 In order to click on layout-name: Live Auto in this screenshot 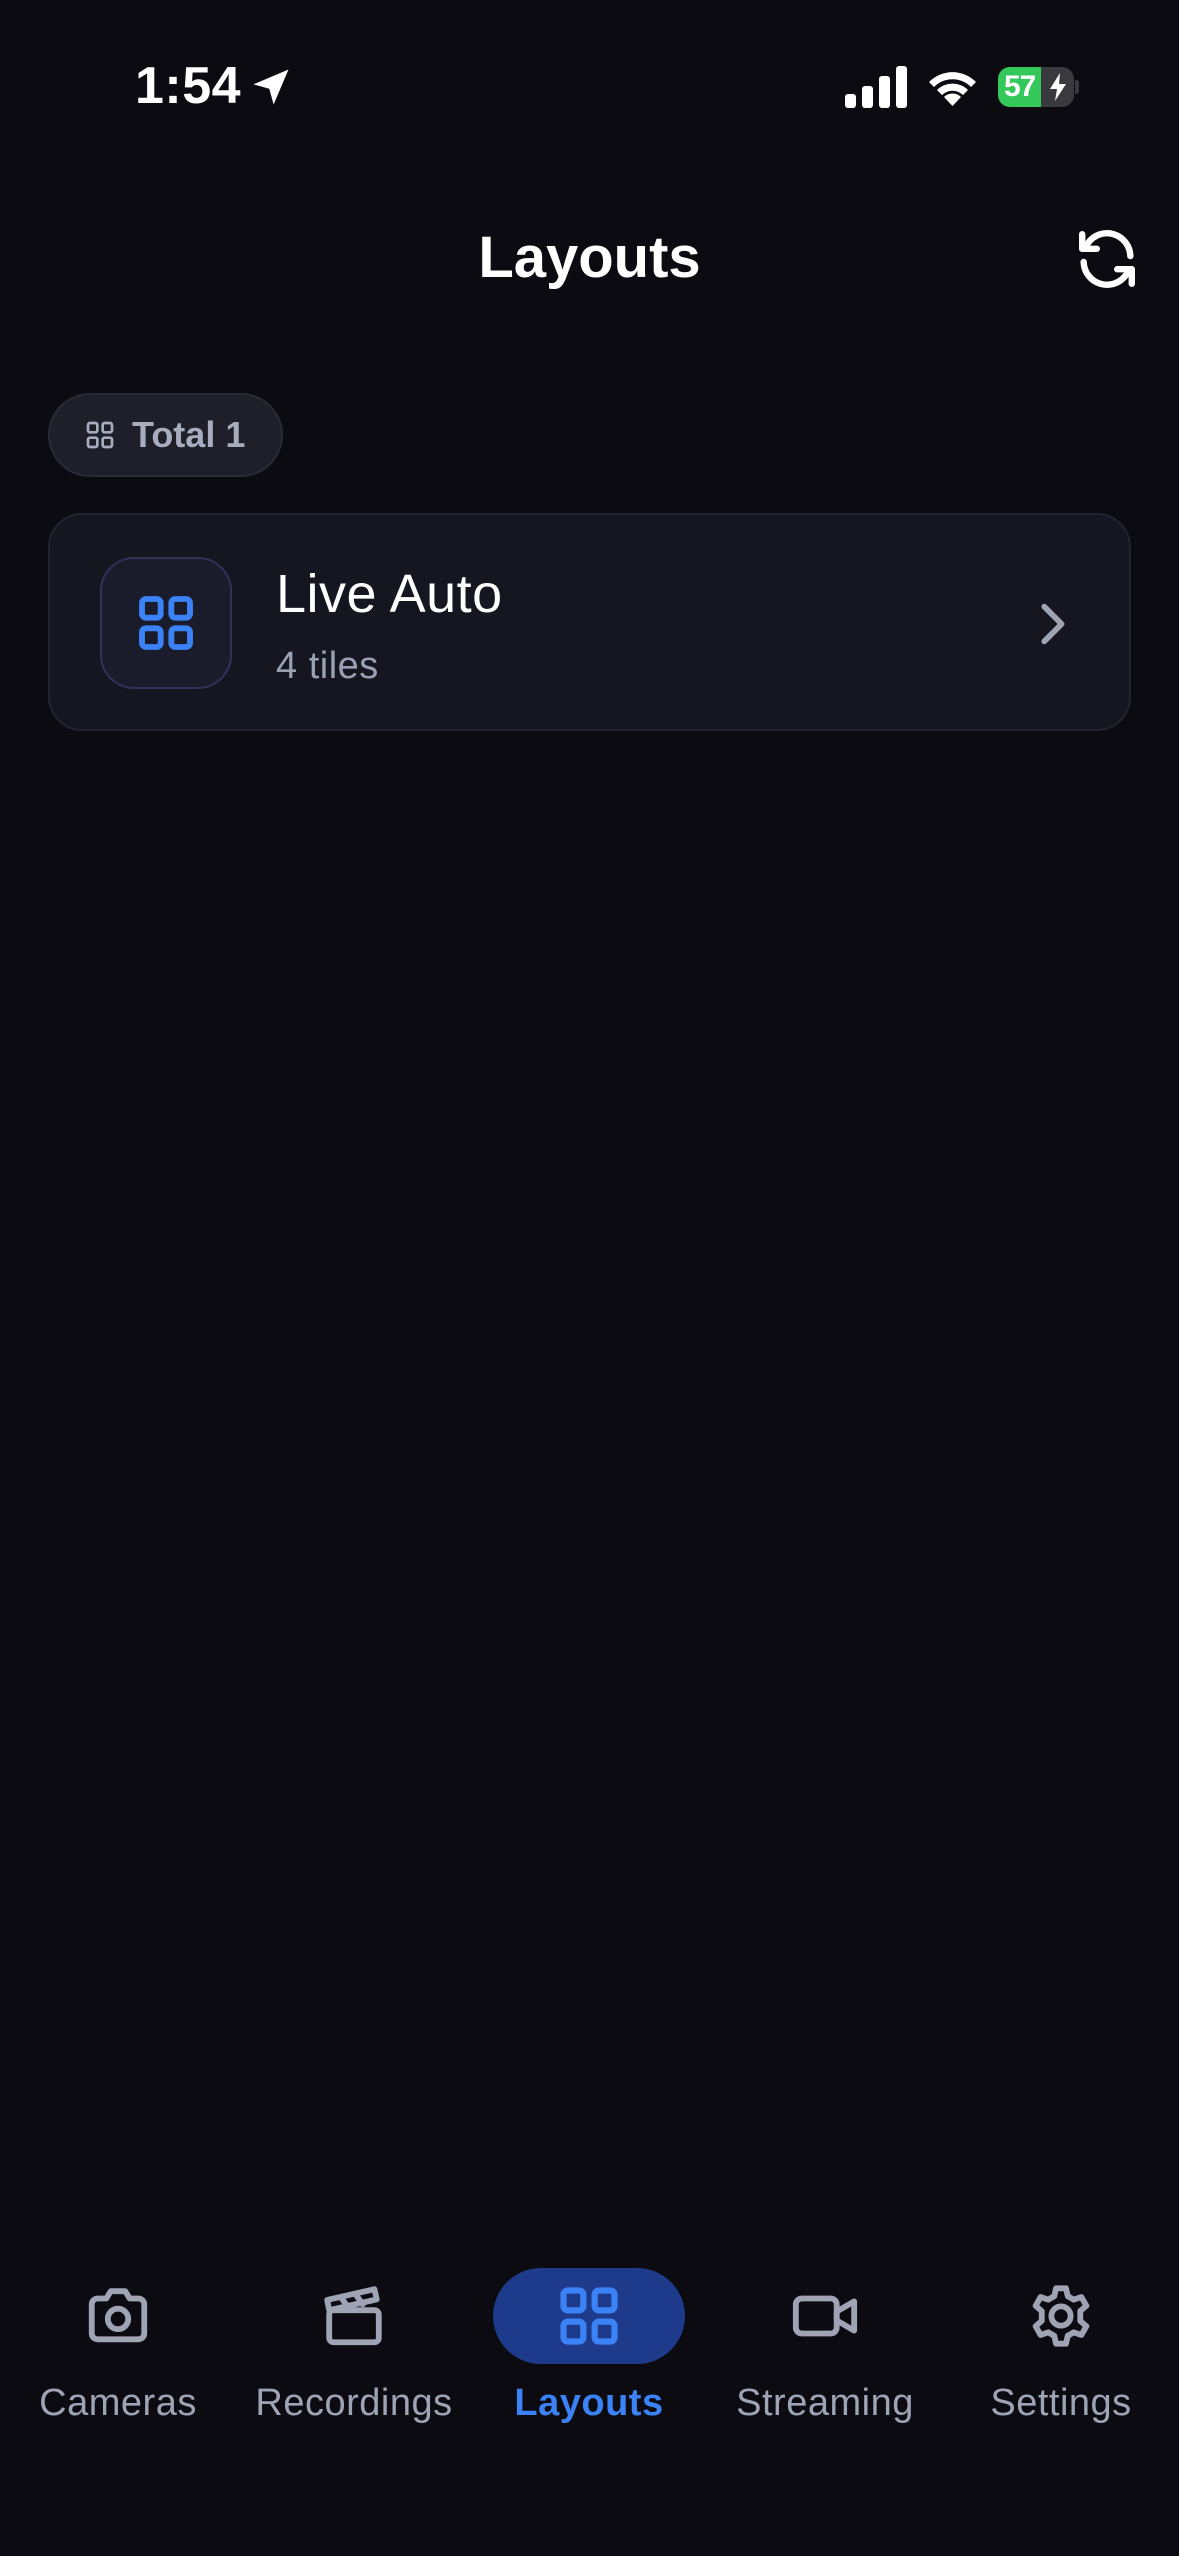, I will do `click(389, 594)`.